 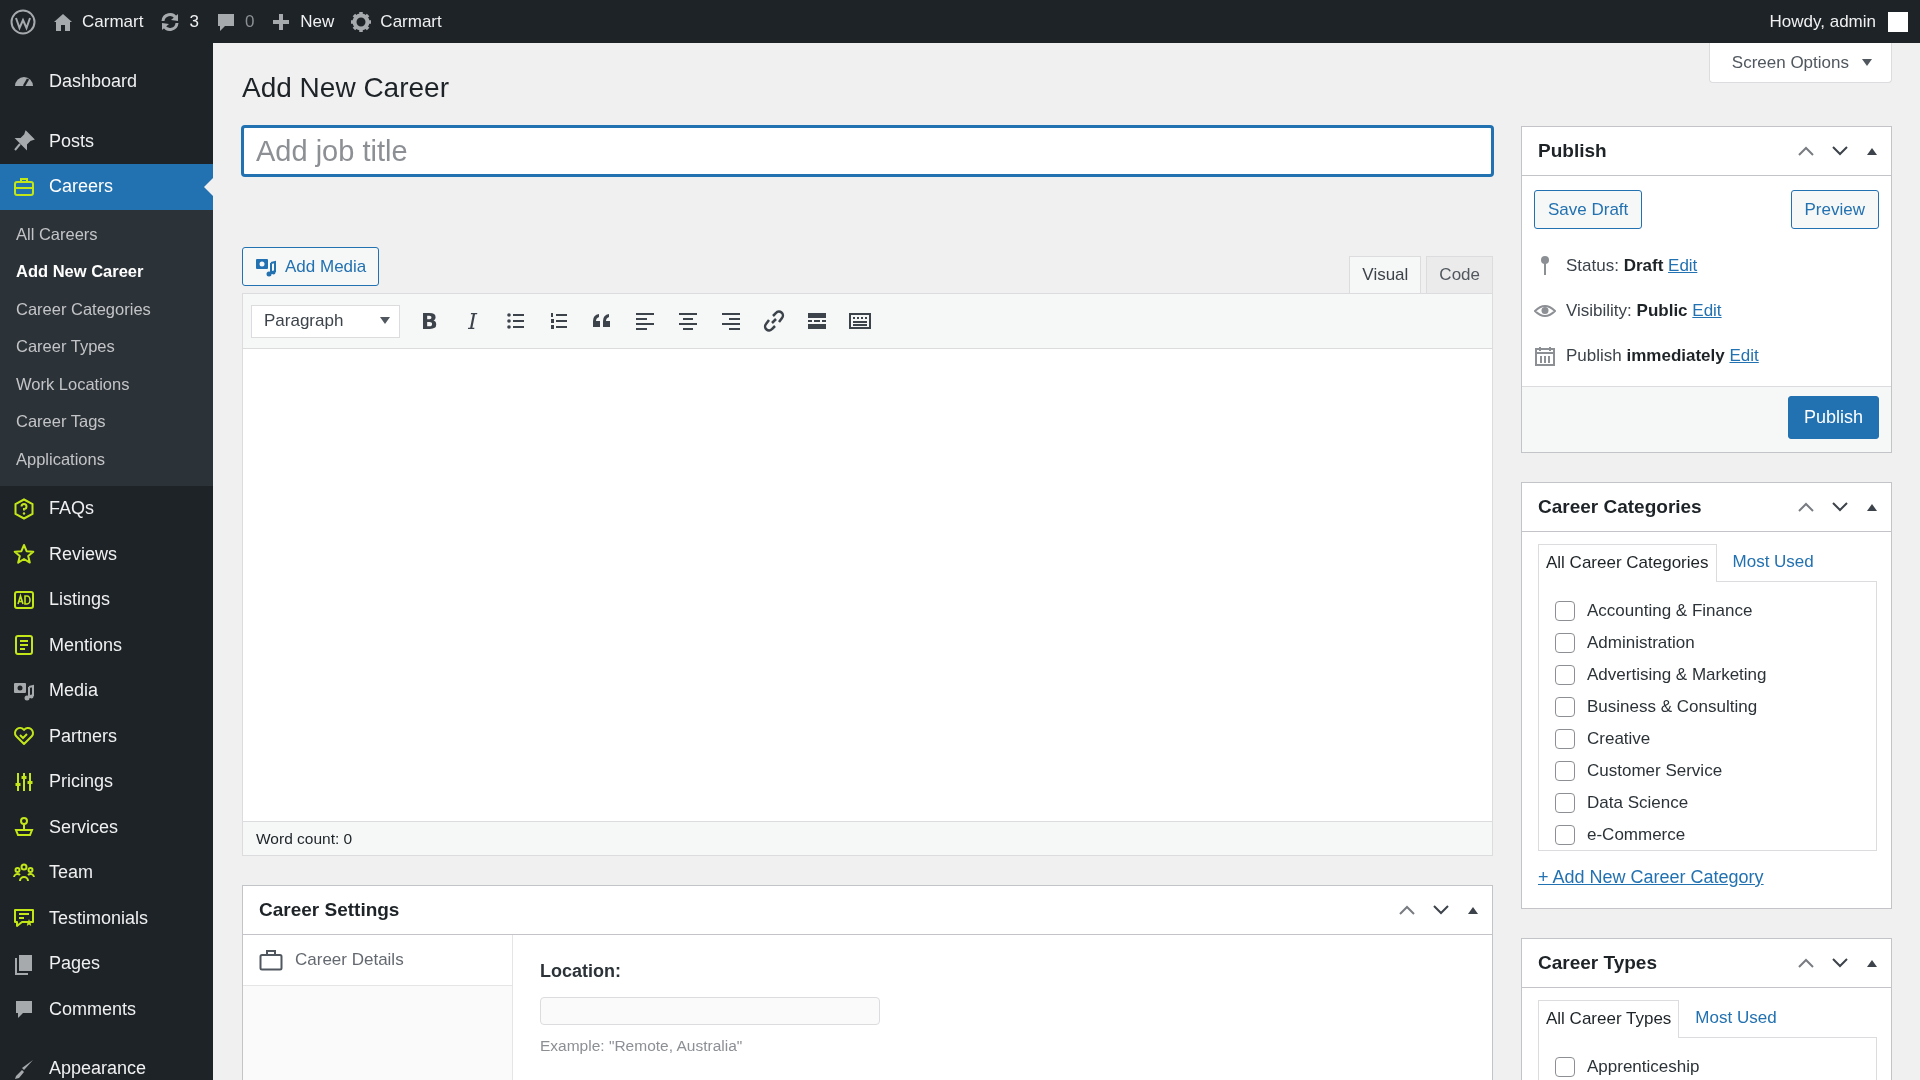 What do you see at coordinates (24, 554) in the screenshot?
I see `star-icon` at bounding box center [24, 554].